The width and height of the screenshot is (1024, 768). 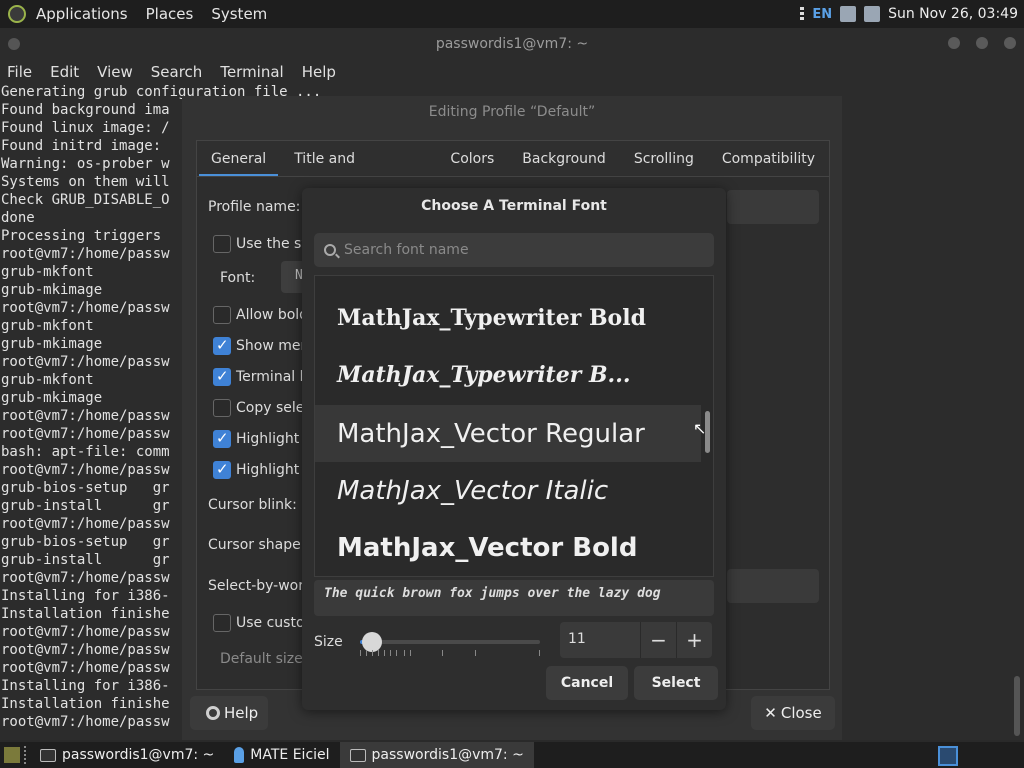 I want to click on copy-selection-label: Copy selec, so click(x=274, y=408).